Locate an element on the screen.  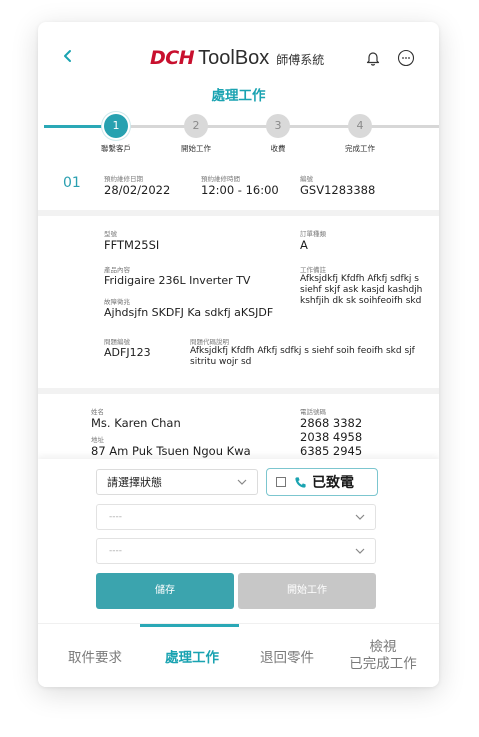
work-note-label: 工作備註 is located at coordinates (313, 270).